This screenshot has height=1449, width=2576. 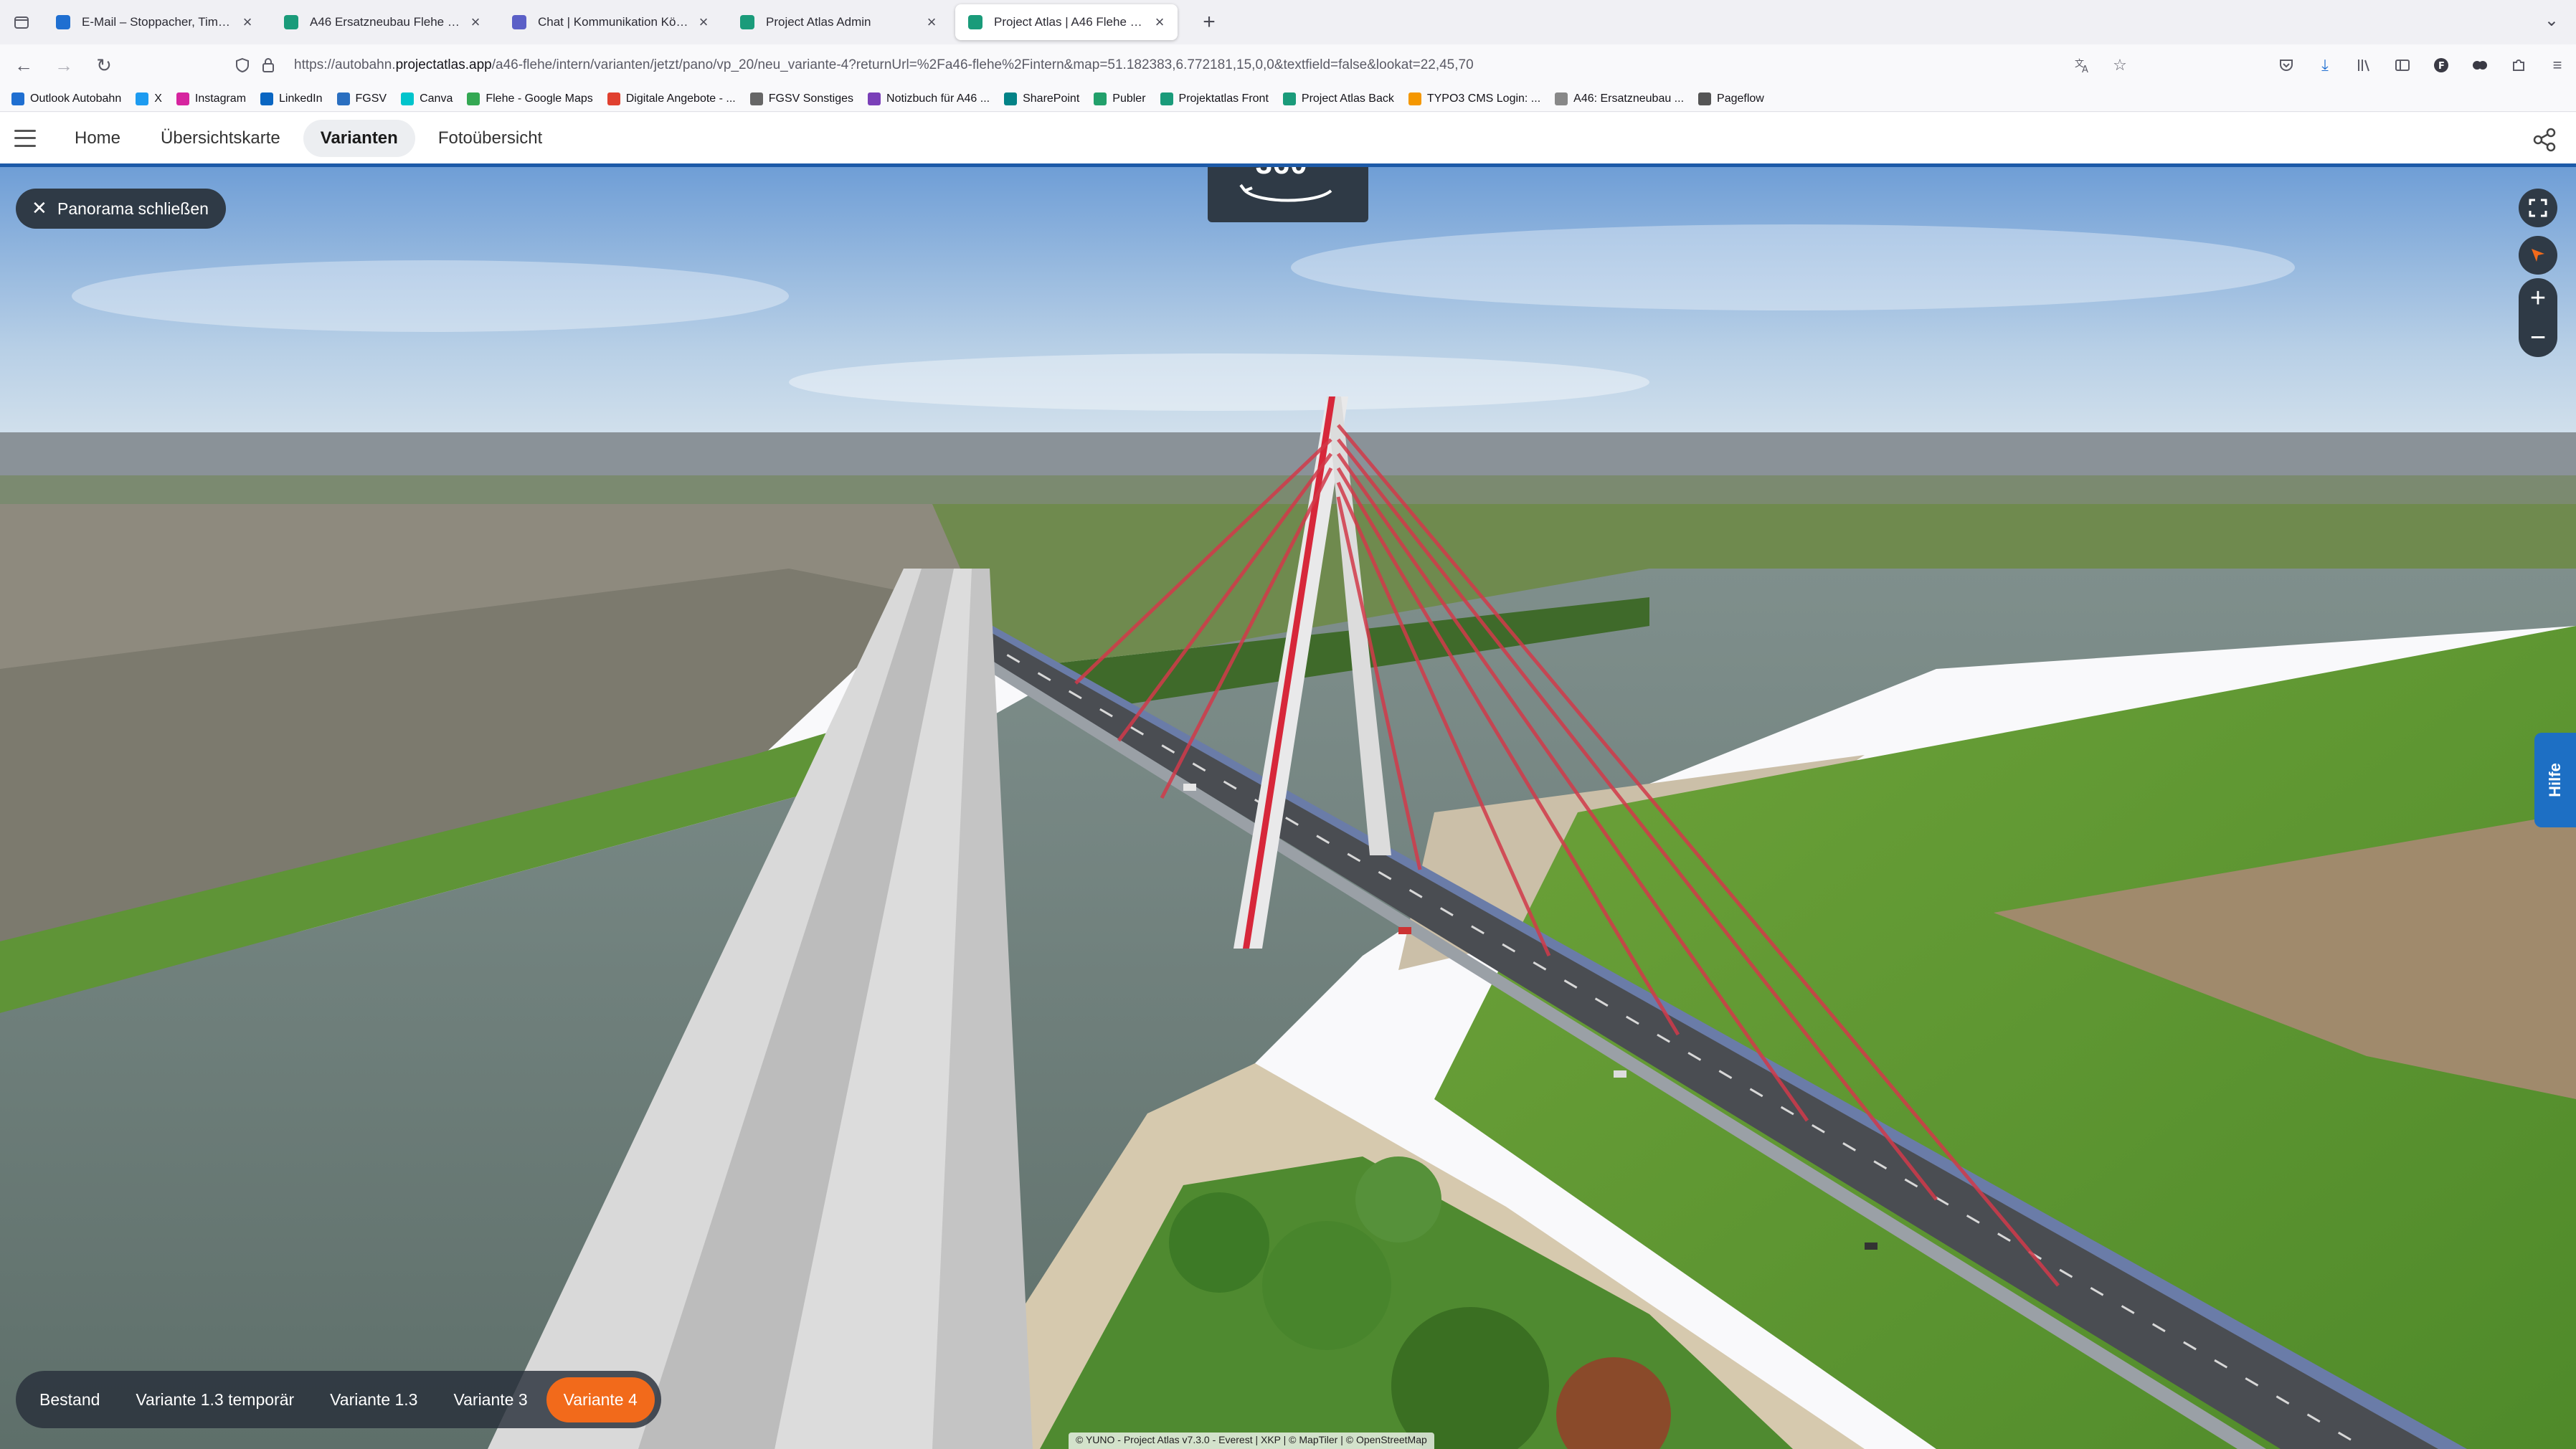 I want to click on share-icon, so click(x=2544, y=140).